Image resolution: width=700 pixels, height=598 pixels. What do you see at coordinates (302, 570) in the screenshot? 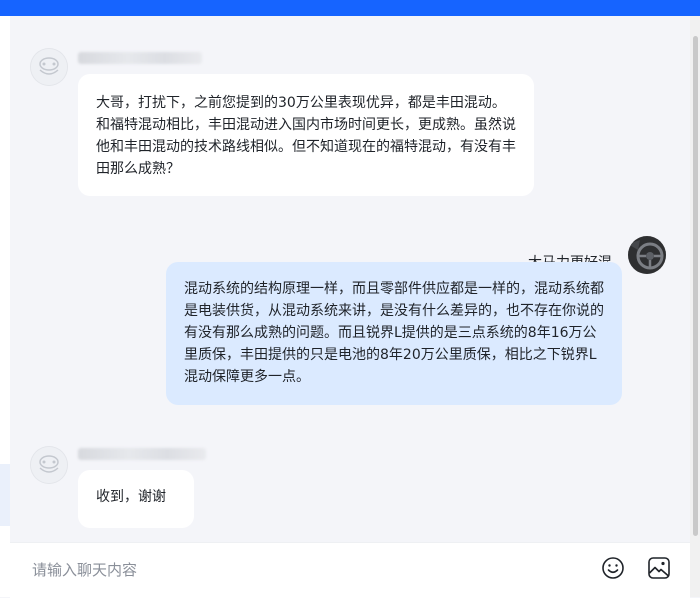
I see `chat-input` at bounding box center [302, 570].